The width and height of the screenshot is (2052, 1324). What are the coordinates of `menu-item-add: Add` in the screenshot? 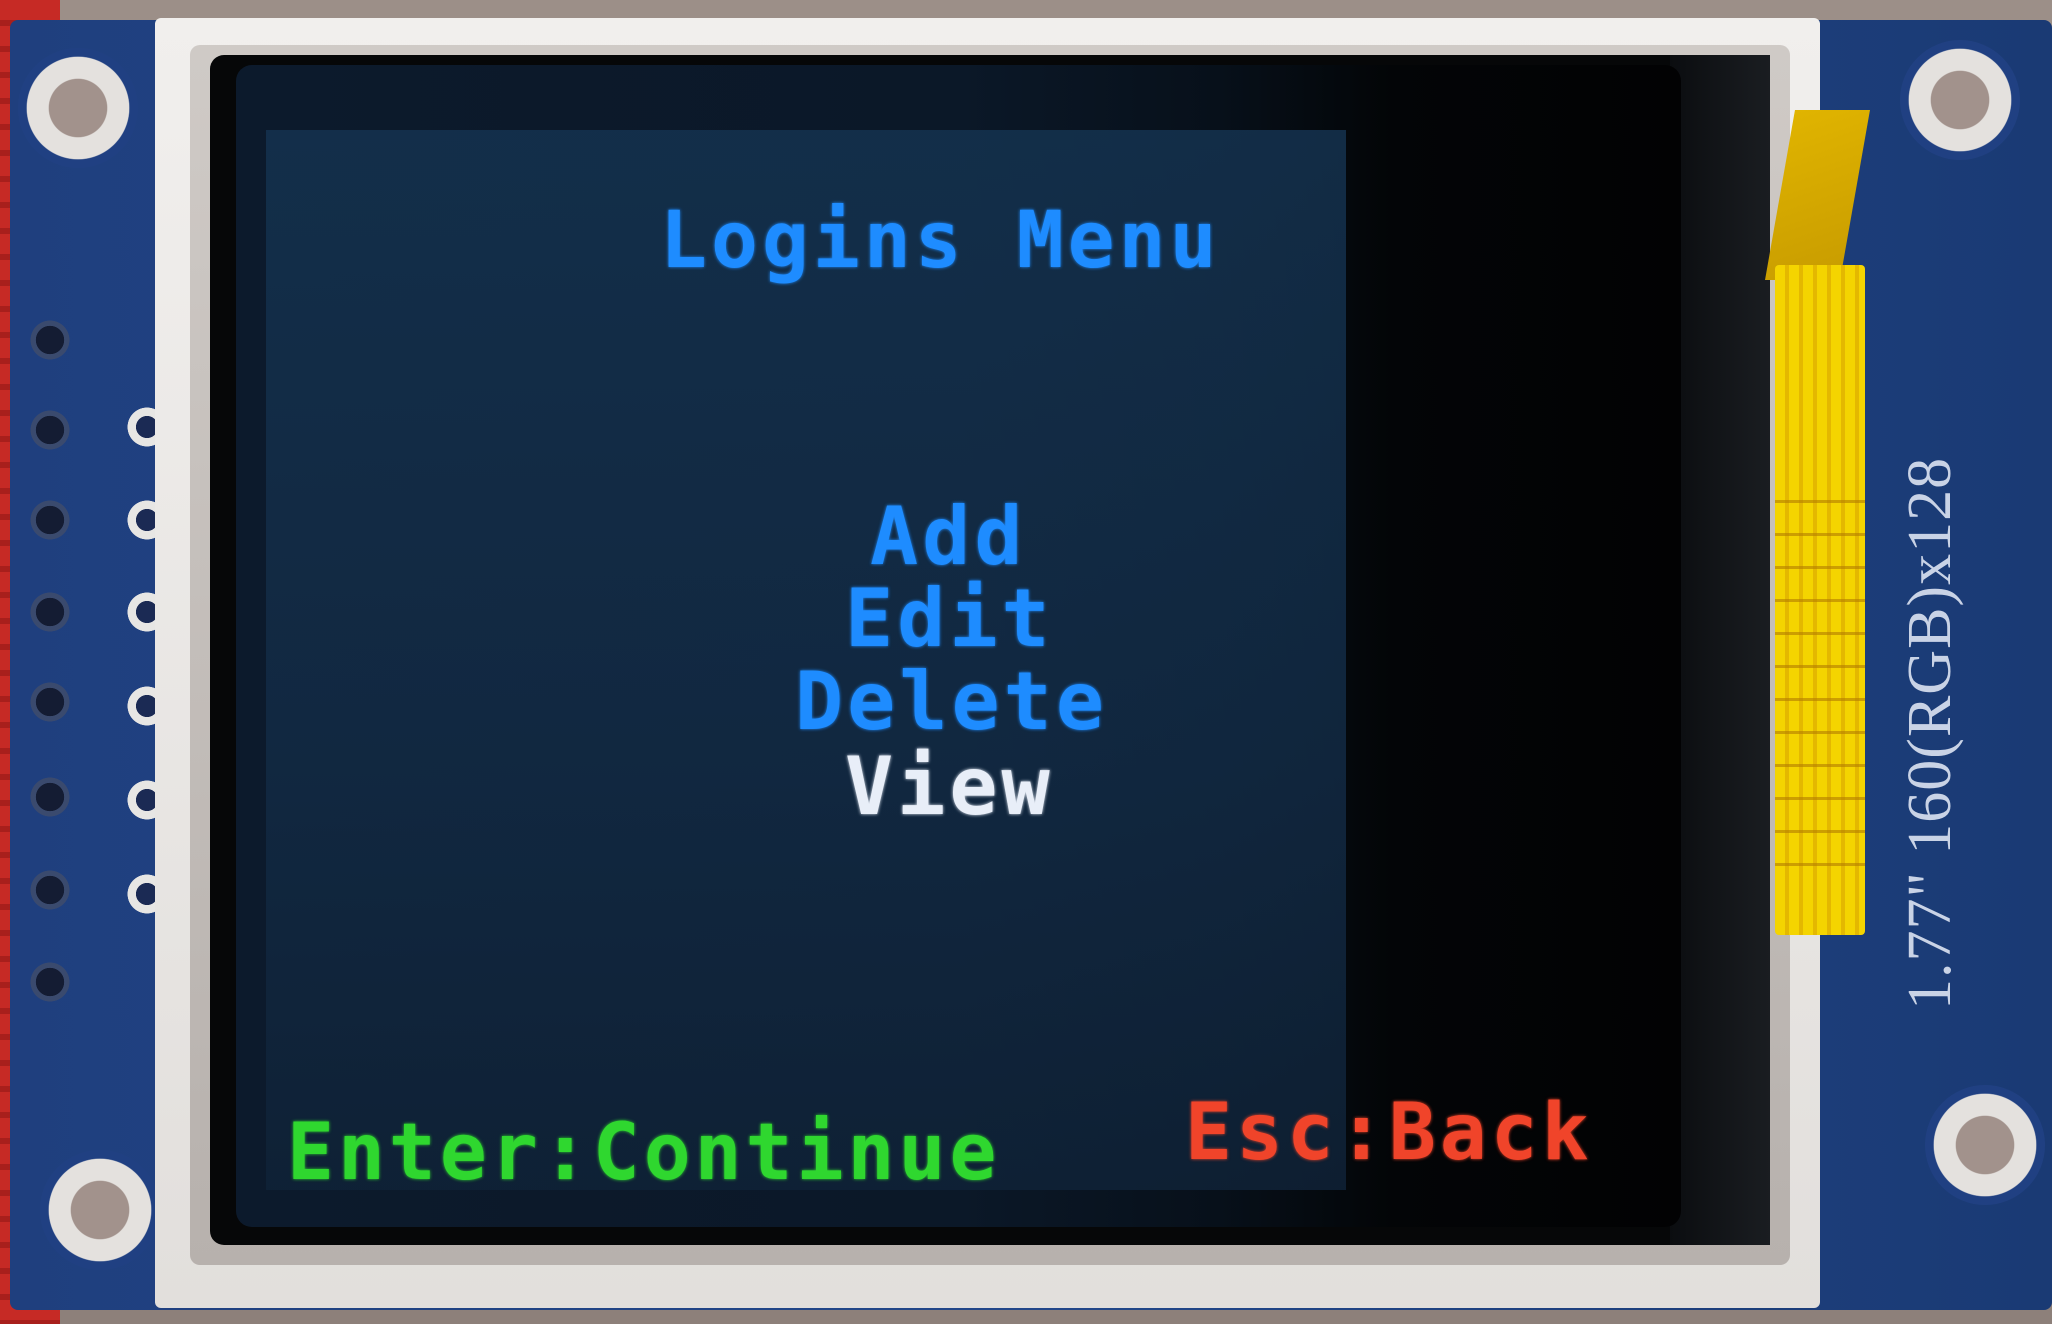 It's located at (948, 536).